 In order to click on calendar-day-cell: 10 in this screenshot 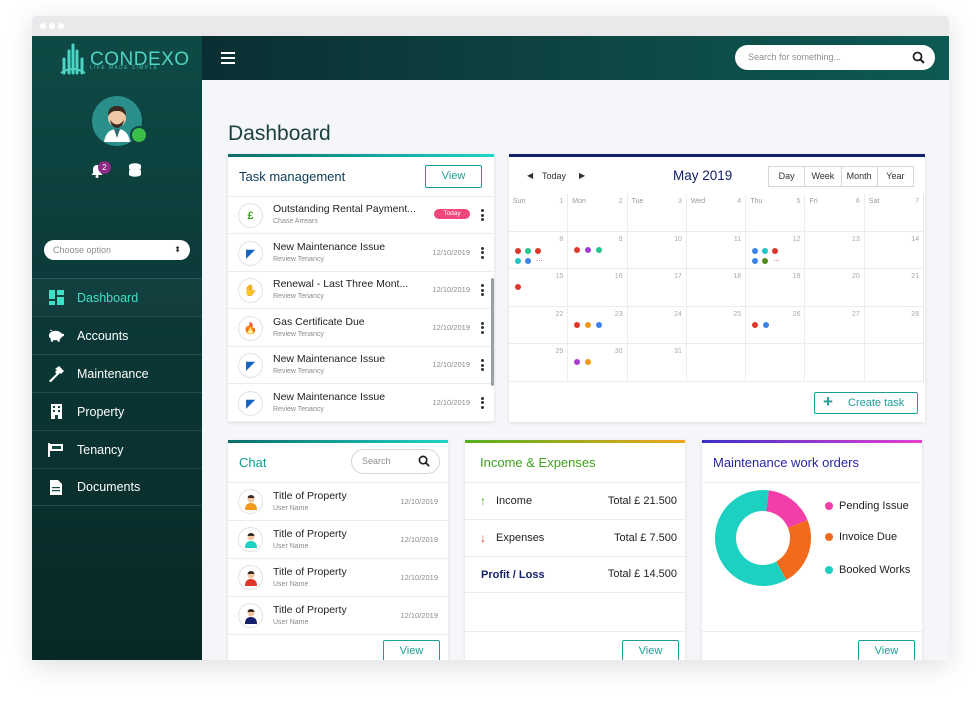, I will do `click(657, 250)`.